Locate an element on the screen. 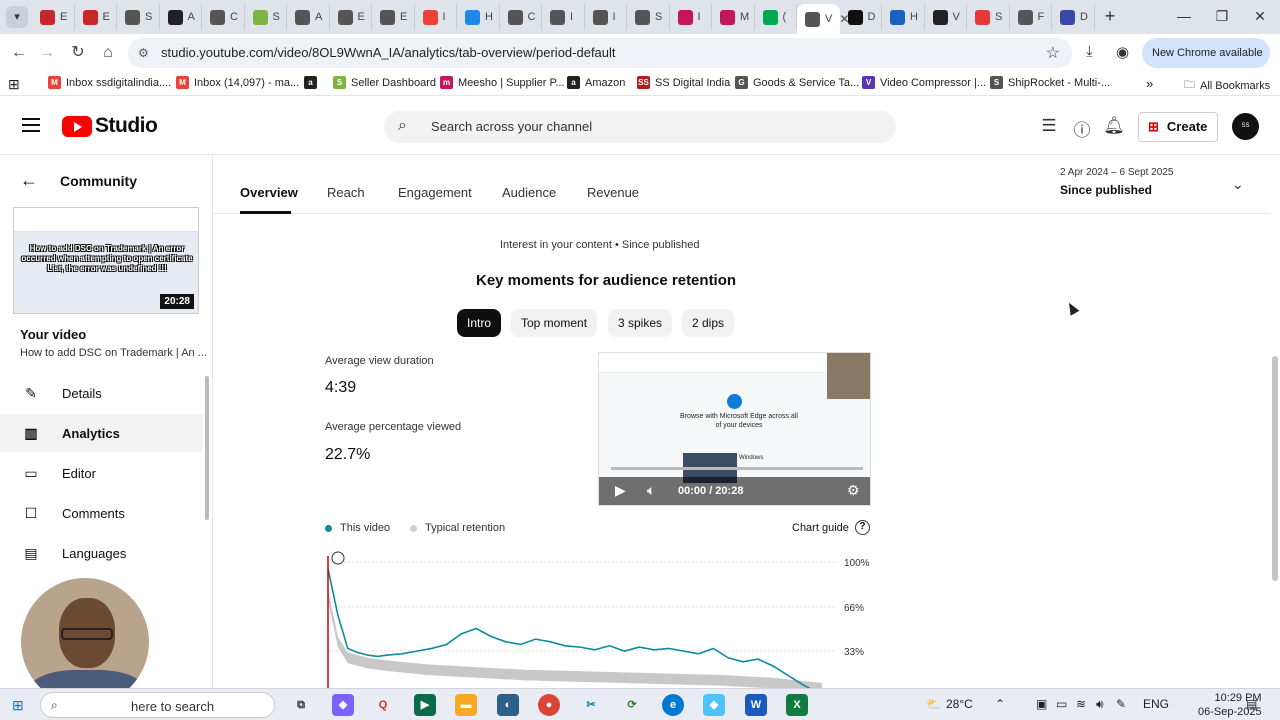  sidebar-scrollbar is located at coordinates (207, 448).